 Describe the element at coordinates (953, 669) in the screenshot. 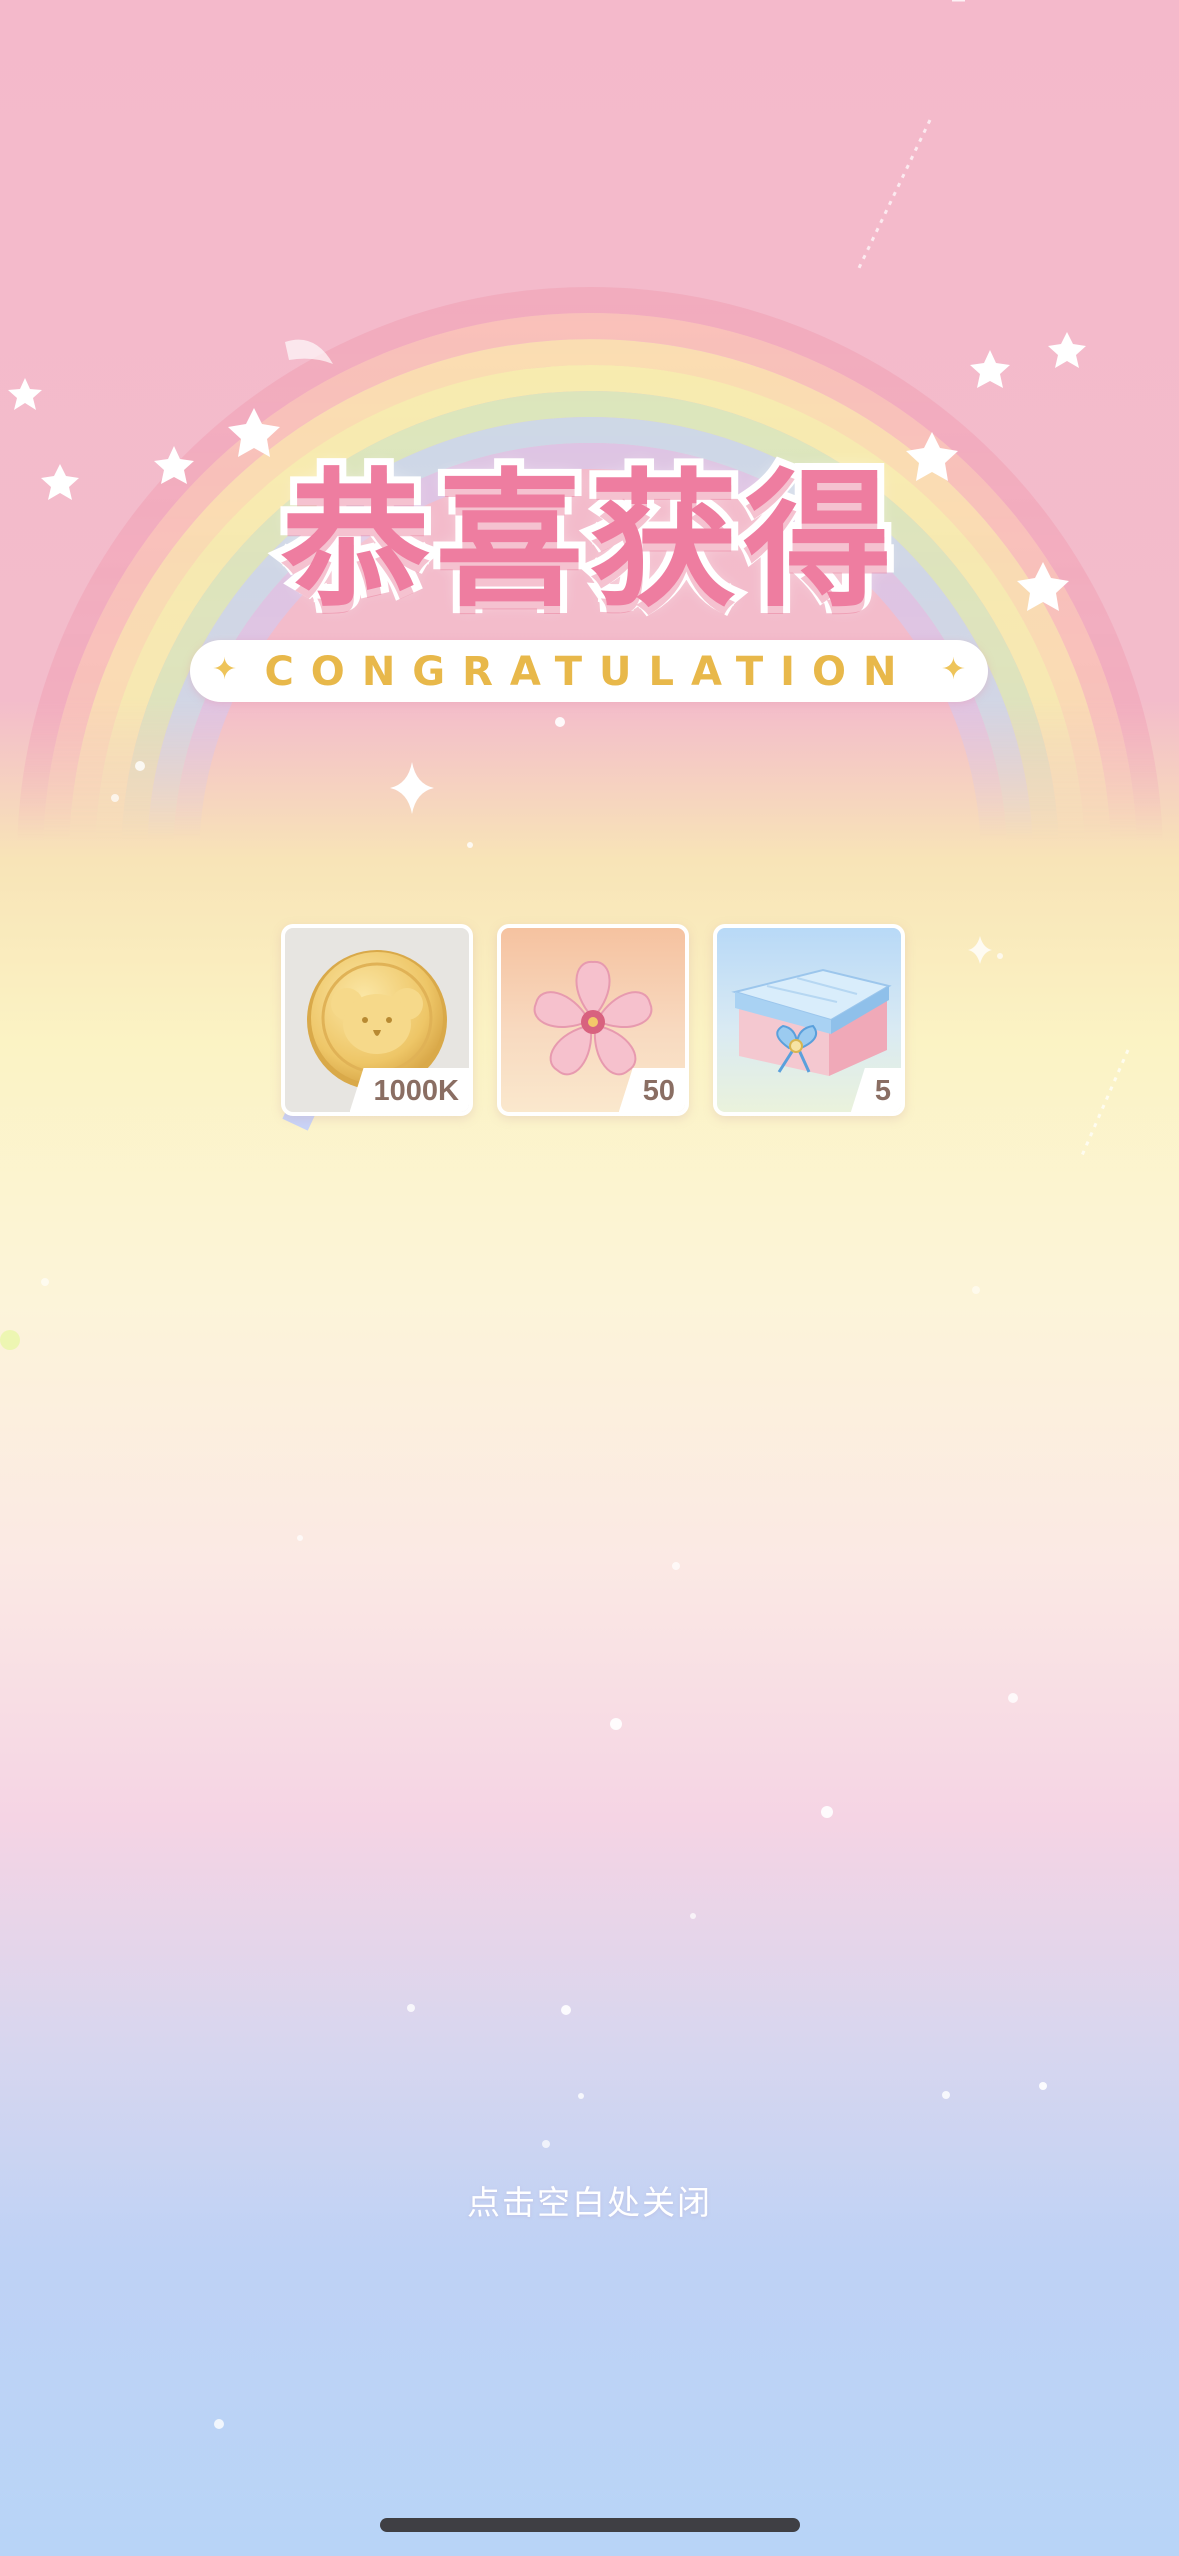

I see `sparkle-icon: ✦` at that location.